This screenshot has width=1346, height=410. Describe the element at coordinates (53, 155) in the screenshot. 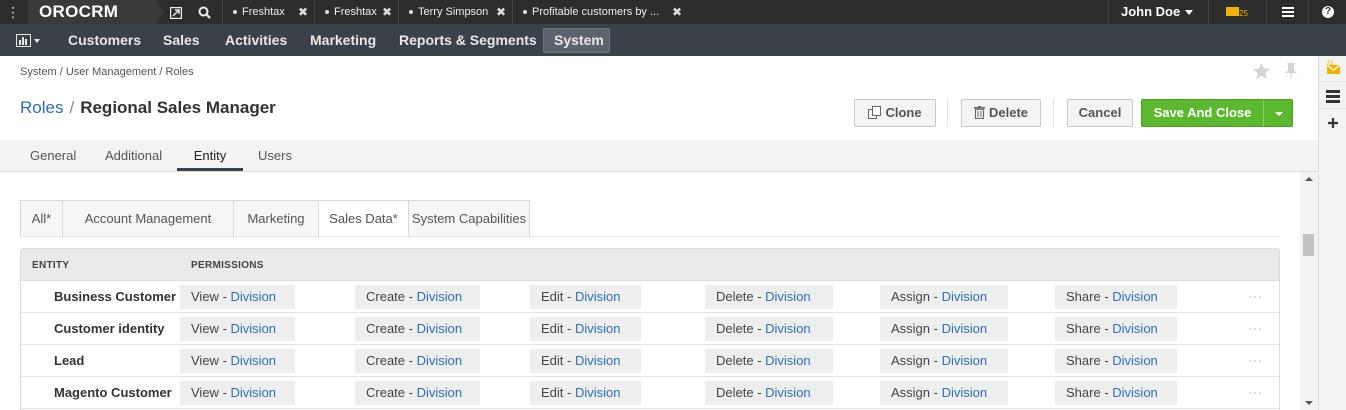

I see `tab-general: General` at that location.